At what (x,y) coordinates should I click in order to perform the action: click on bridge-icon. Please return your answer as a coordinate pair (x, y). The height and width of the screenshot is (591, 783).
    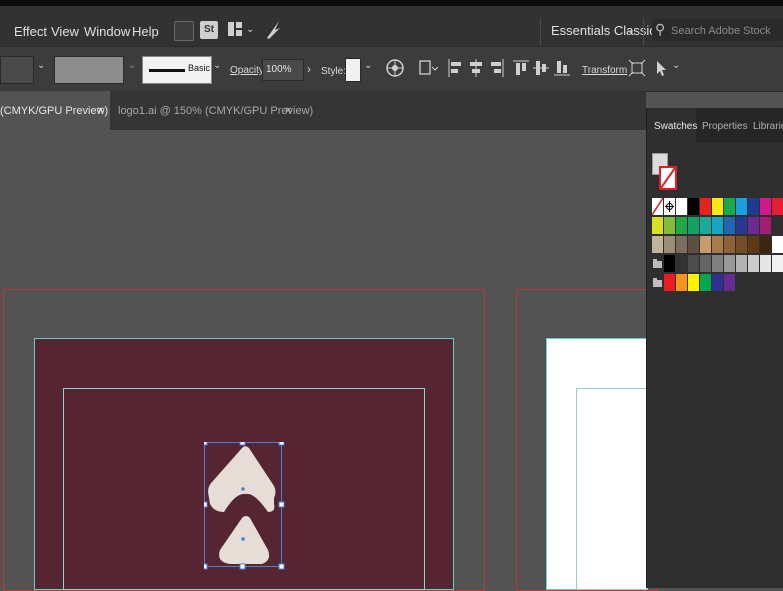
    Looking at the image, I should click on (184, 31).